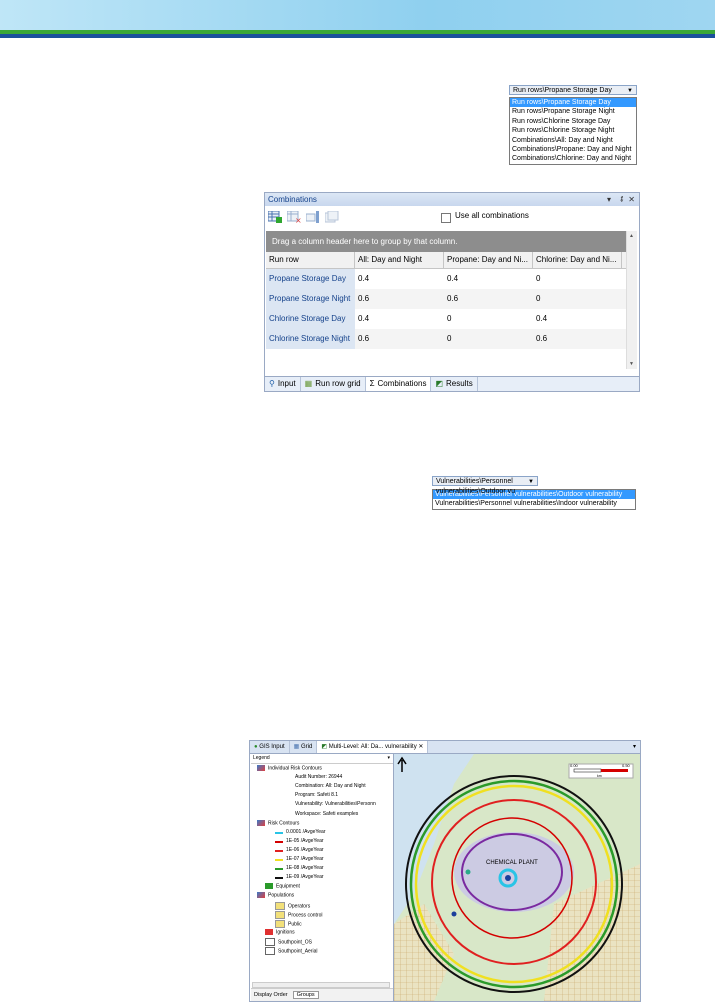 This screenshot has width=715, height=1008. Describe the element at coordinates (446, 218) in the screenshot. I see `use-all-combinations-checkbox` at that location.